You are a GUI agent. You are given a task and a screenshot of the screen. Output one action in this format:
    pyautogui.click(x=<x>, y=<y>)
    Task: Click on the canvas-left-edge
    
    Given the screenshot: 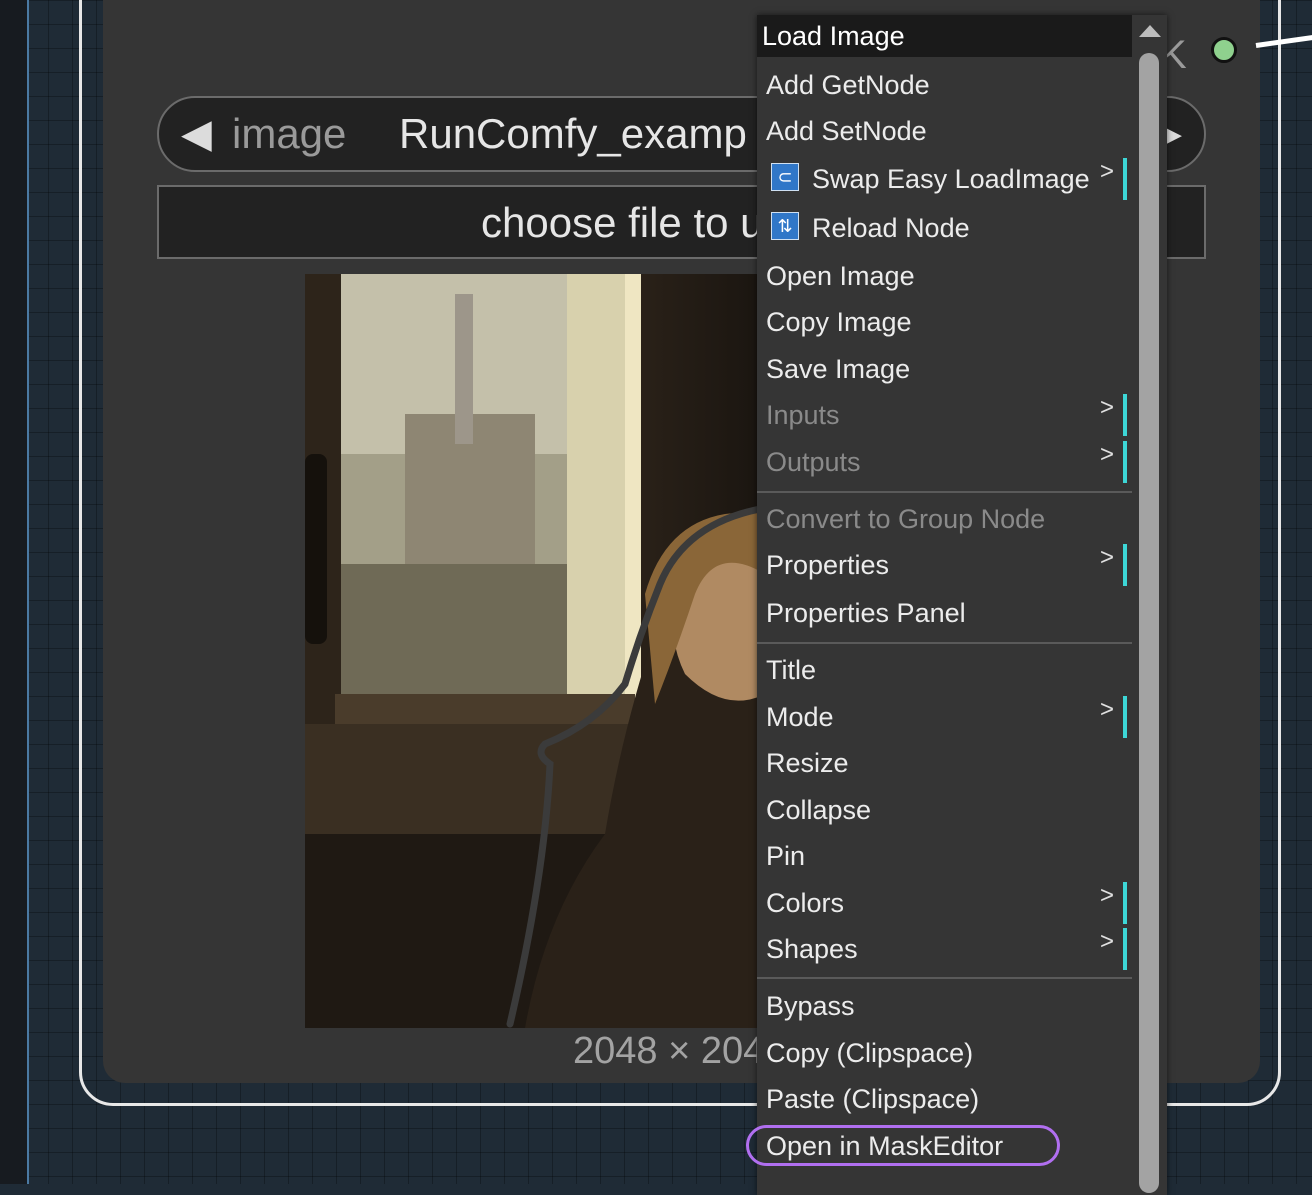 What is the action you would take?
    pyautogui.click(x=28, y=592)
    